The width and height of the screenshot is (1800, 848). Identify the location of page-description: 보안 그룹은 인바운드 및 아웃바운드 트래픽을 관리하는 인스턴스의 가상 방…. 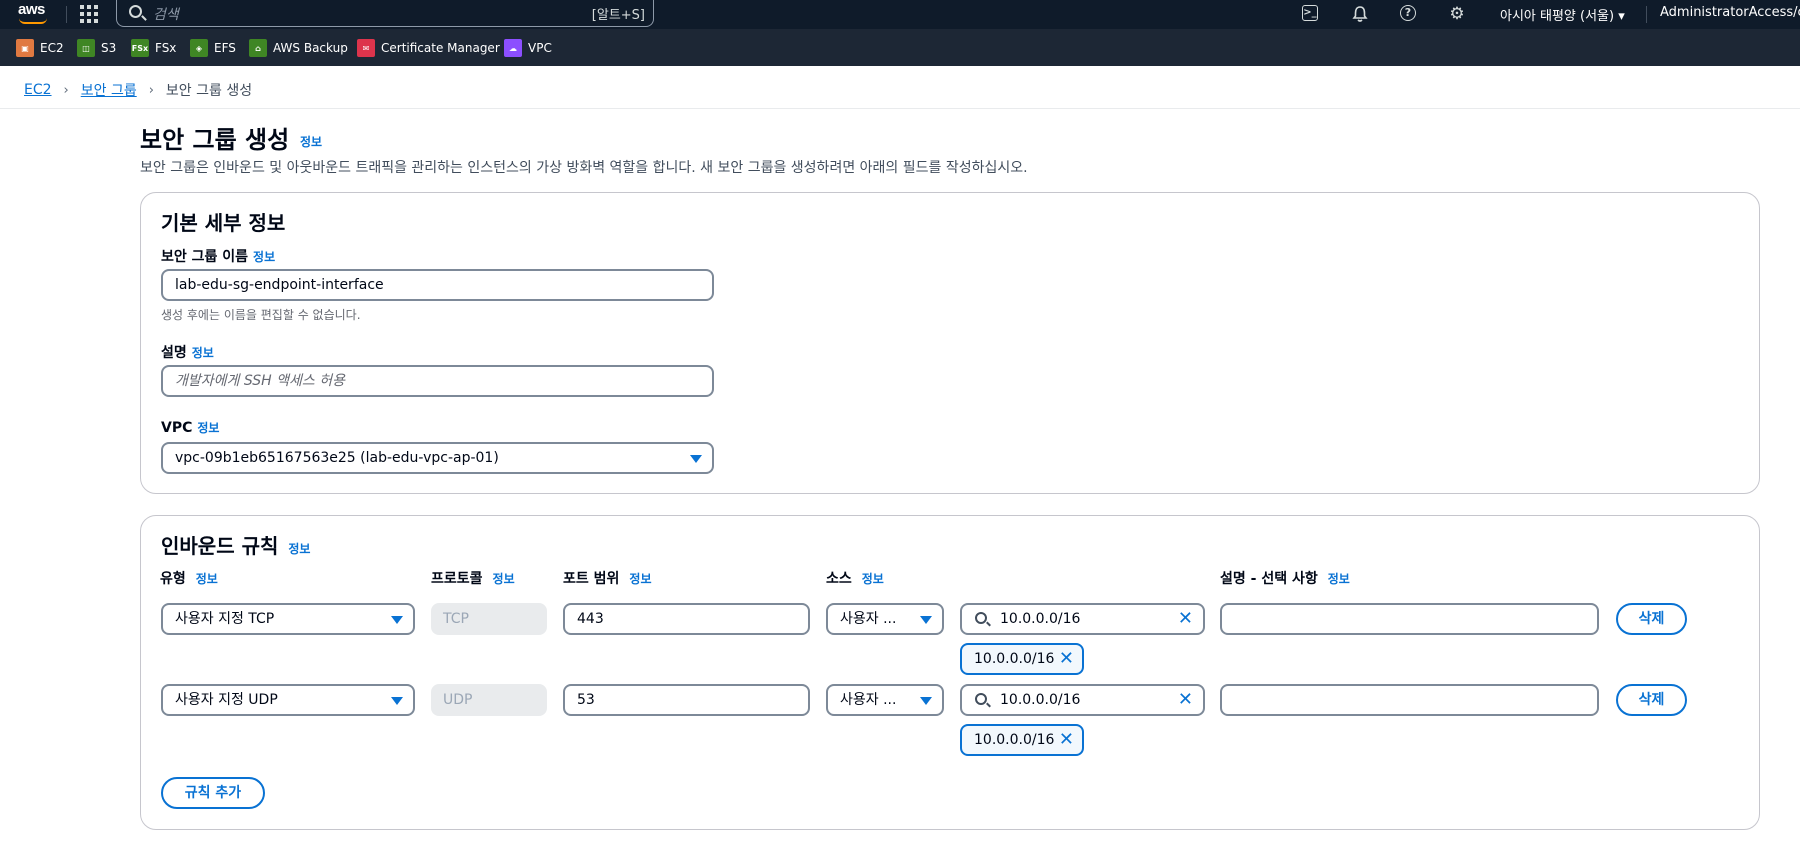
(584, 168).